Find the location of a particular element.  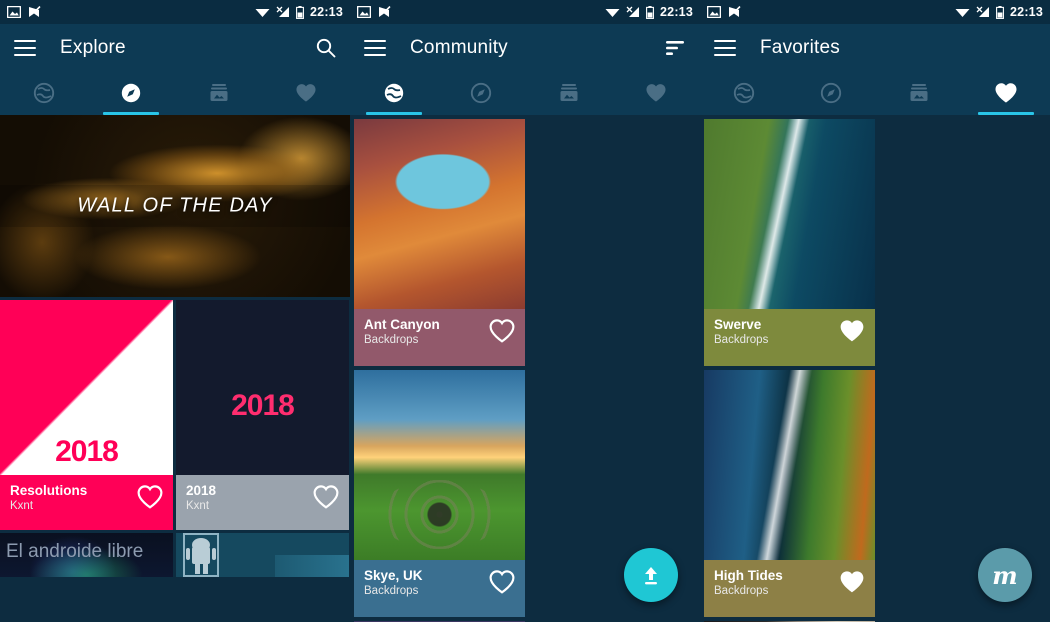

list-item: Swerve Backdrops is located at coordinates (789, 242).